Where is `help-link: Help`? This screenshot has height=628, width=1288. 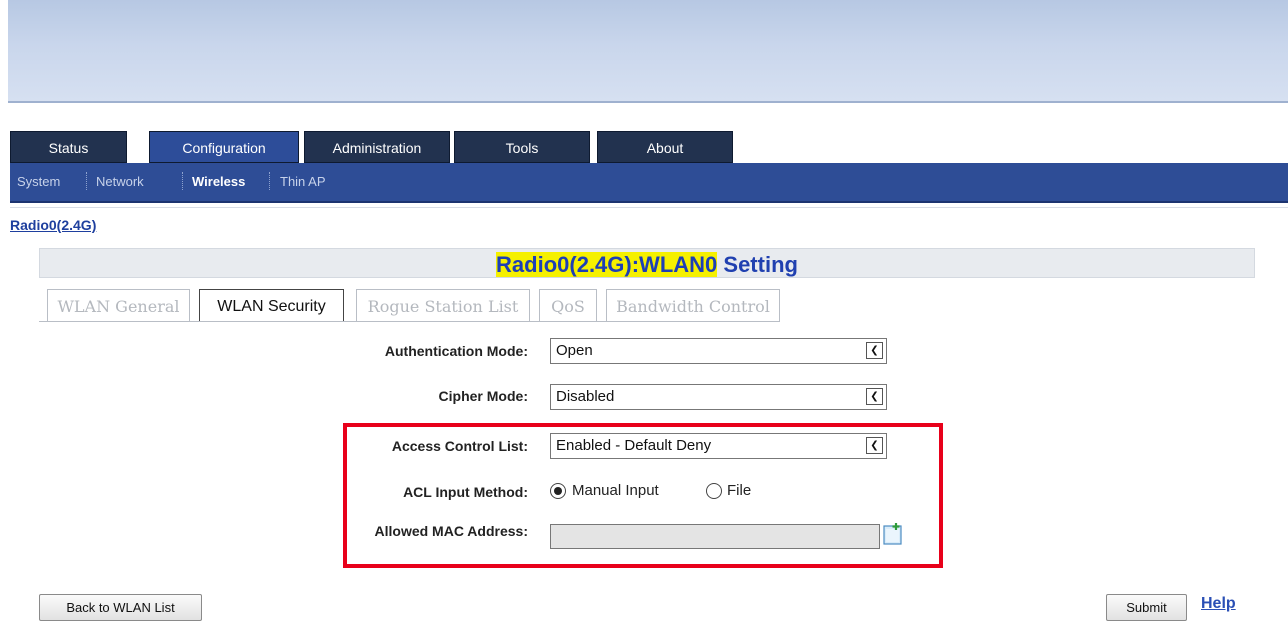 help-link: Help is located at coordinates (1218, 604).